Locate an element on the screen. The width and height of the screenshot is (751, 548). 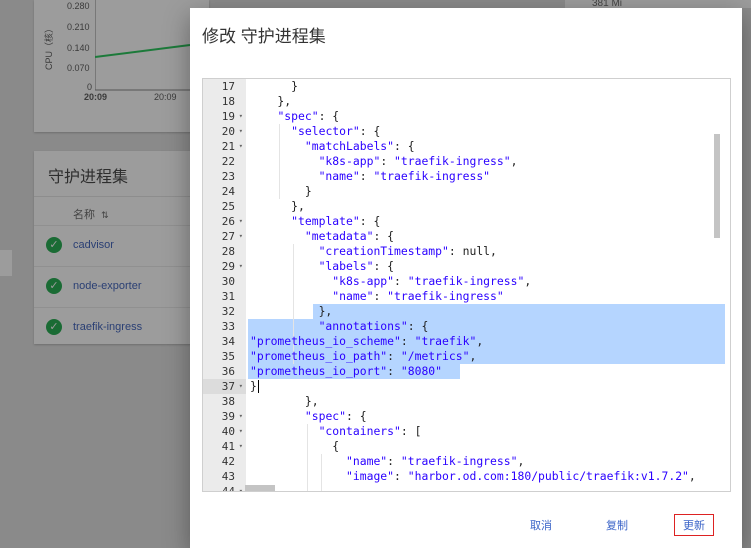
line-number-label: 20 is located at coordinates (228, 131).